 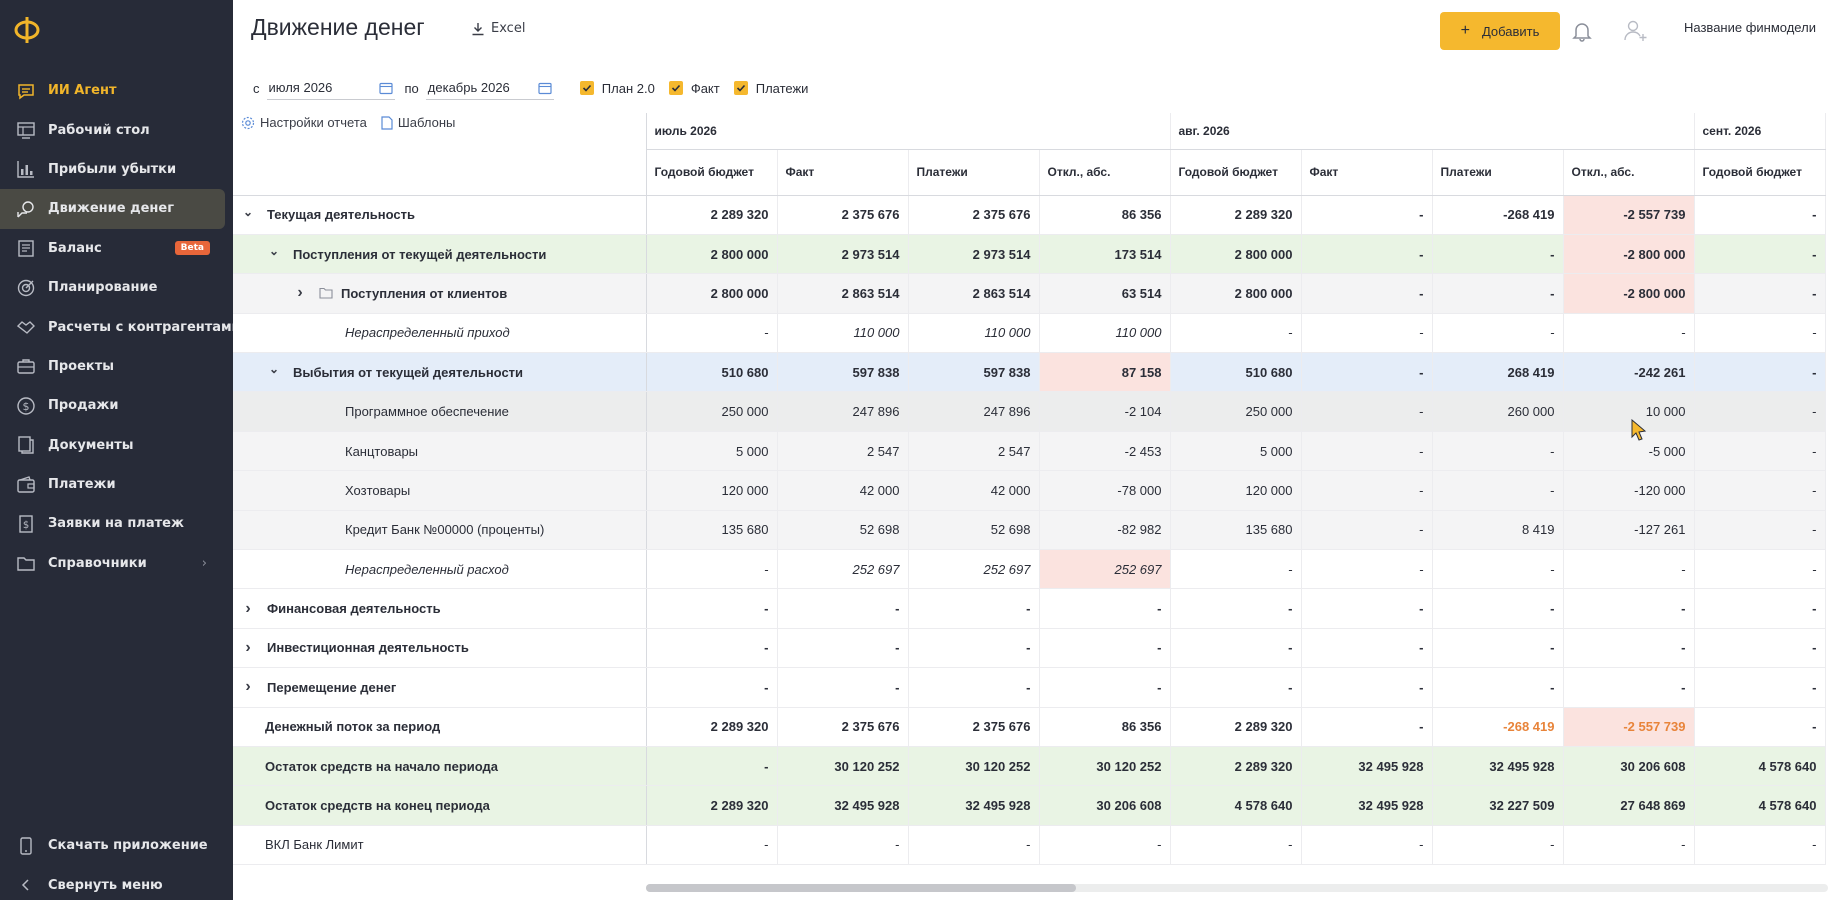 I want to click on value-cell: 252 697, so click(x=1105, y=569).